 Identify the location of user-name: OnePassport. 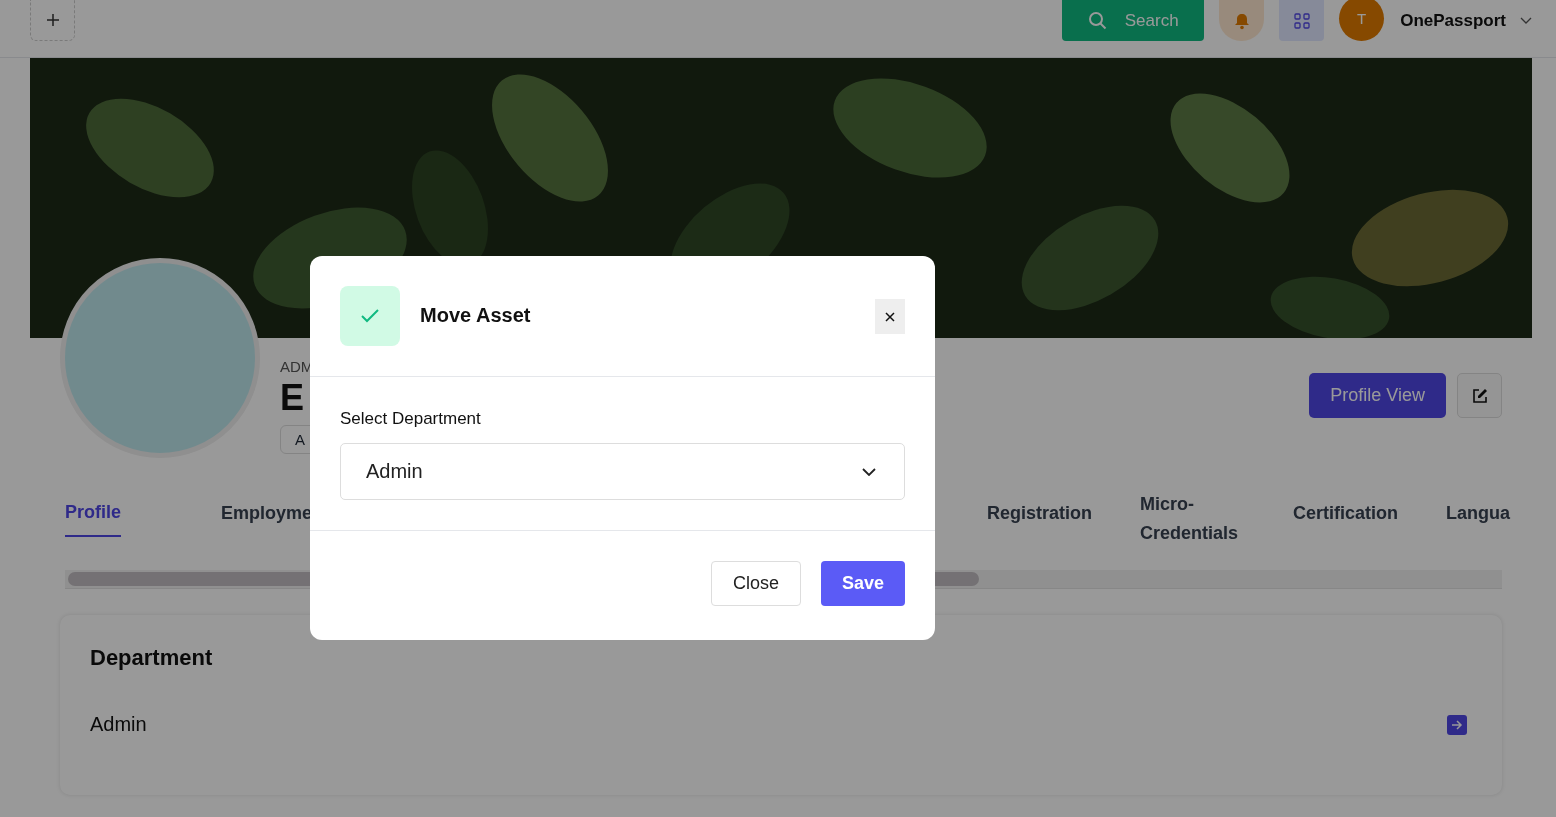
(1453, 20).